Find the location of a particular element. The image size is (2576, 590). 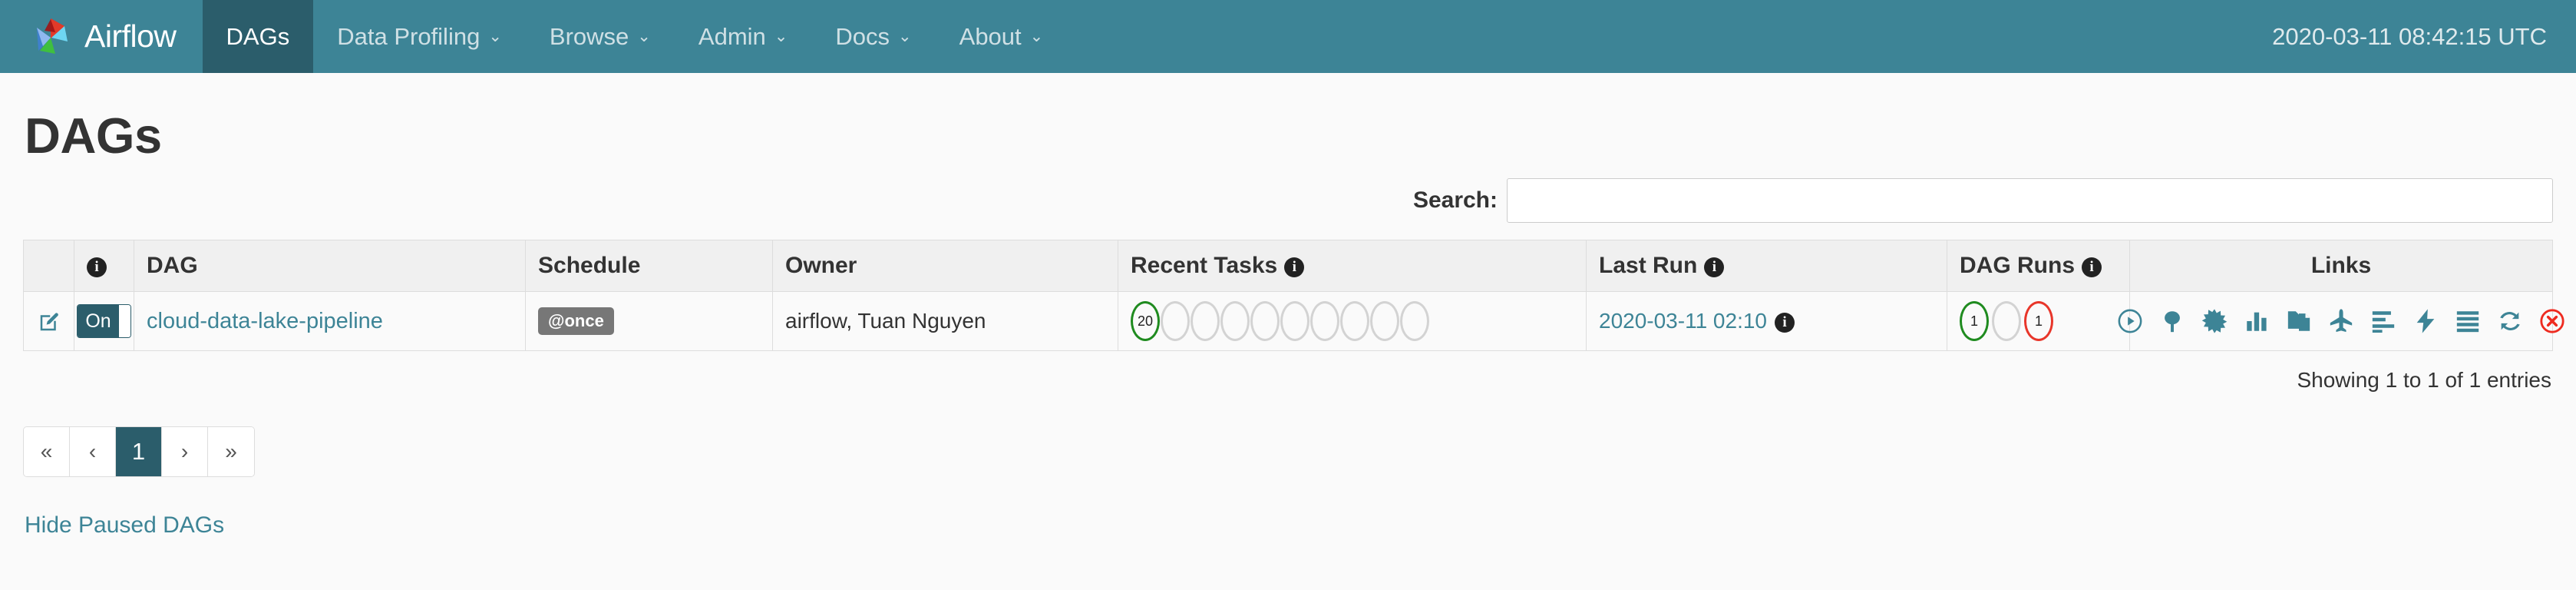

nav-item-admin: Admin ⌄ is located at coordinates (743, 36).